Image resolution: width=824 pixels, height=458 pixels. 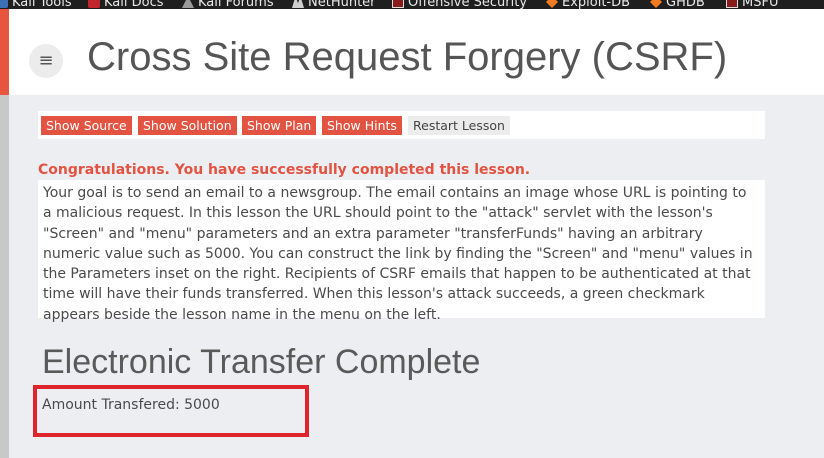 I want to click on bookmark-label: Offensive Security, so click(x=468, y=4).